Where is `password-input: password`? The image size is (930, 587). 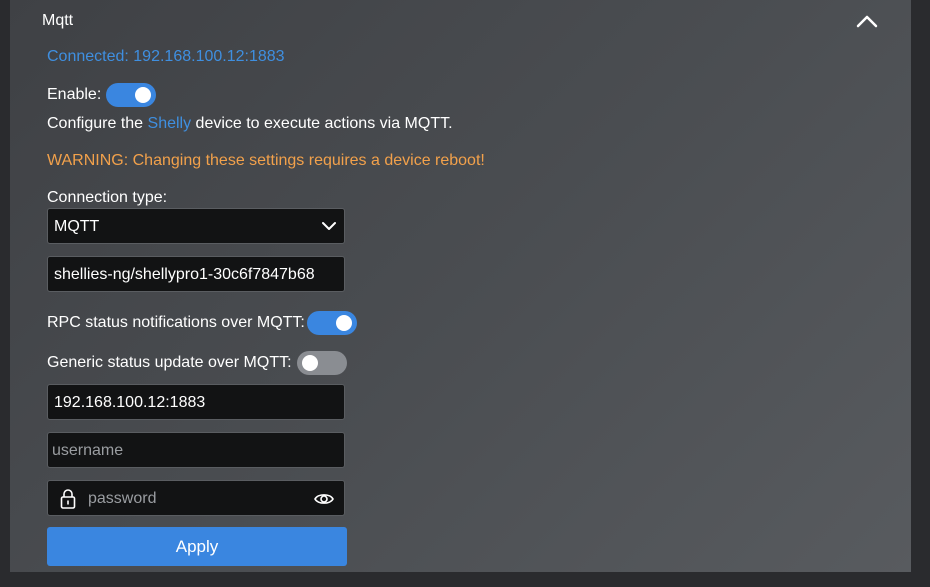 password-input: password is located at coordinates (196, 498).